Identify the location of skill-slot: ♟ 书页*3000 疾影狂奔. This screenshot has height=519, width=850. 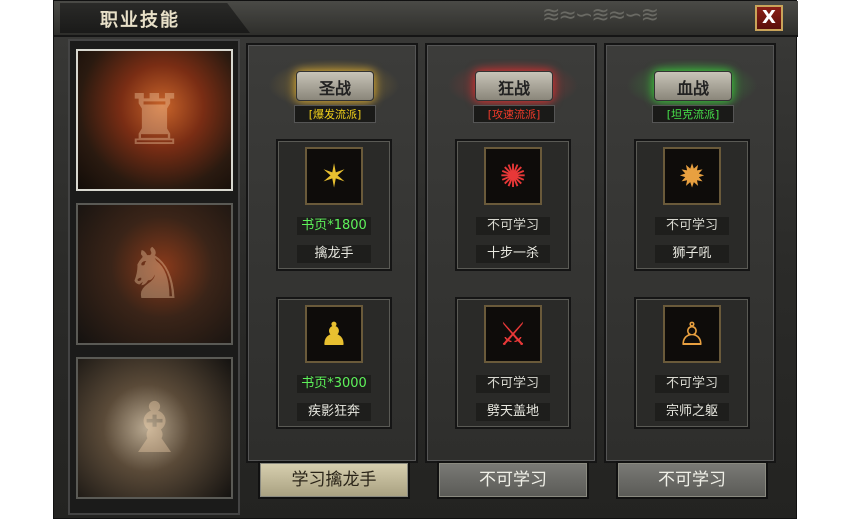
(334, 363).